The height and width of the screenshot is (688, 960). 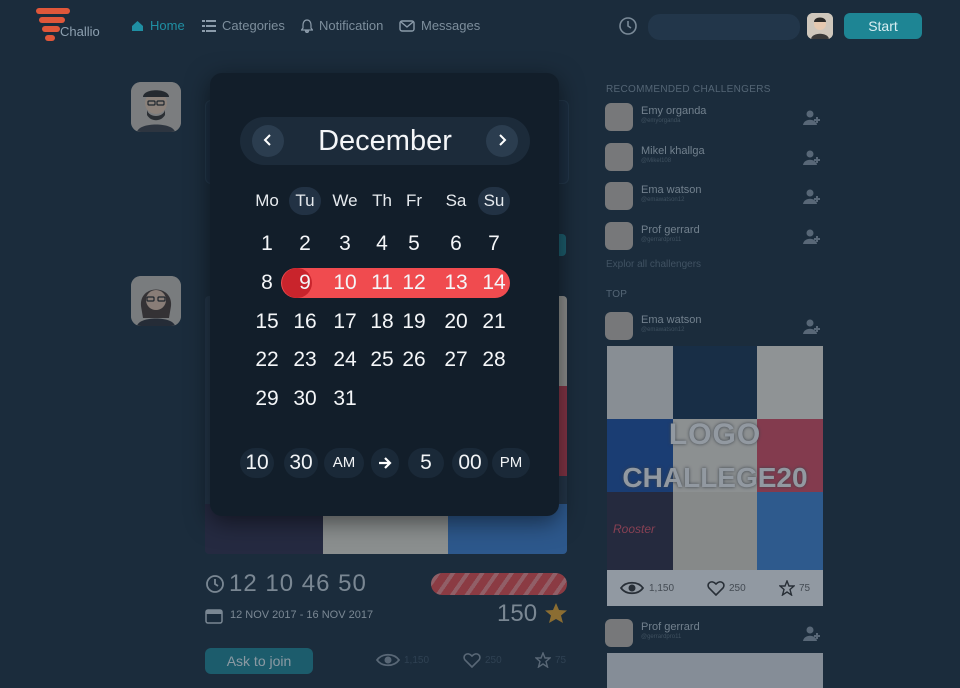 I want to click on top-stars-stat: 75, so click(x=794, y=588).